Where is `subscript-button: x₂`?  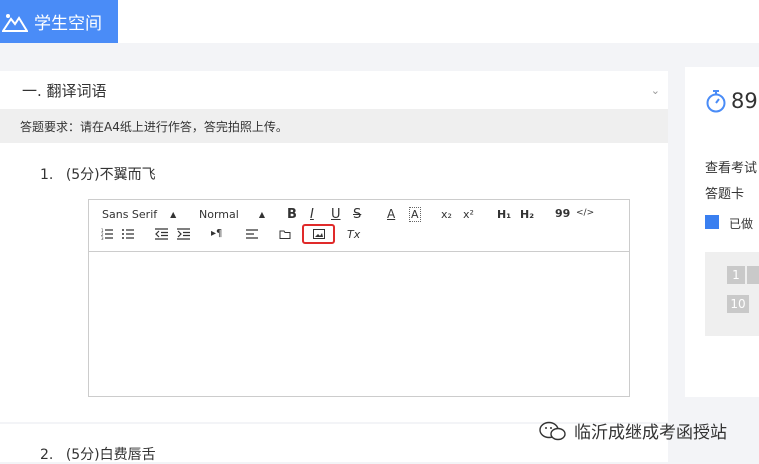 subscript-button: x₂ is located at coordinates (446, 214).